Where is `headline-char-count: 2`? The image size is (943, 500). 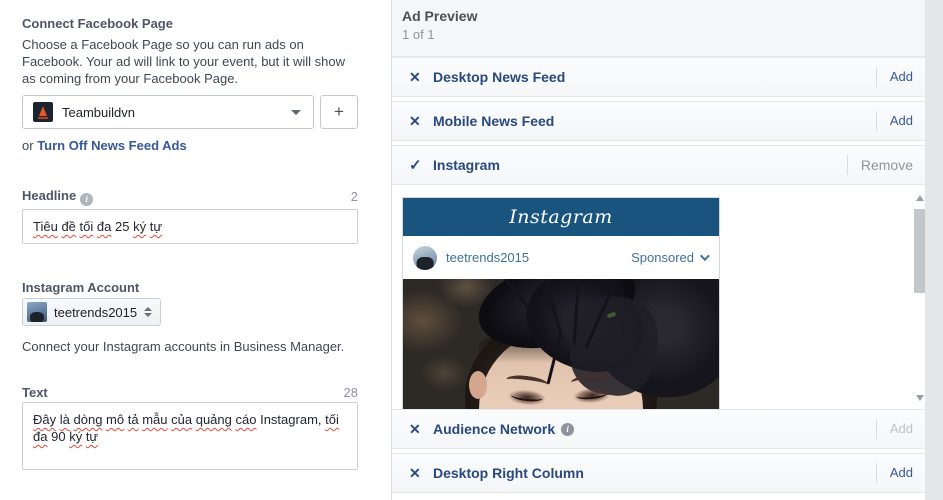
headline-char-count: 2 is located at coordinates (354, 196).